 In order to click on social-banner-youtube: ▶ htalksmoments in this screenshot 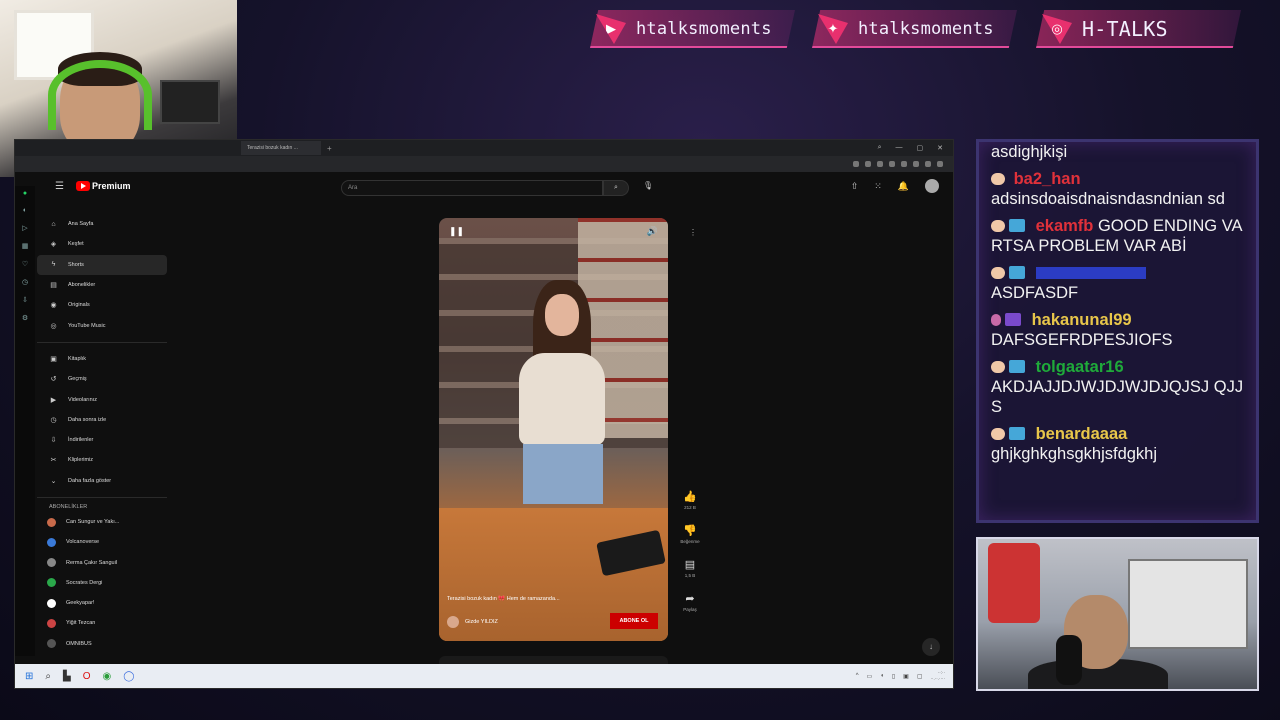, I will do `click(692, 29)`.